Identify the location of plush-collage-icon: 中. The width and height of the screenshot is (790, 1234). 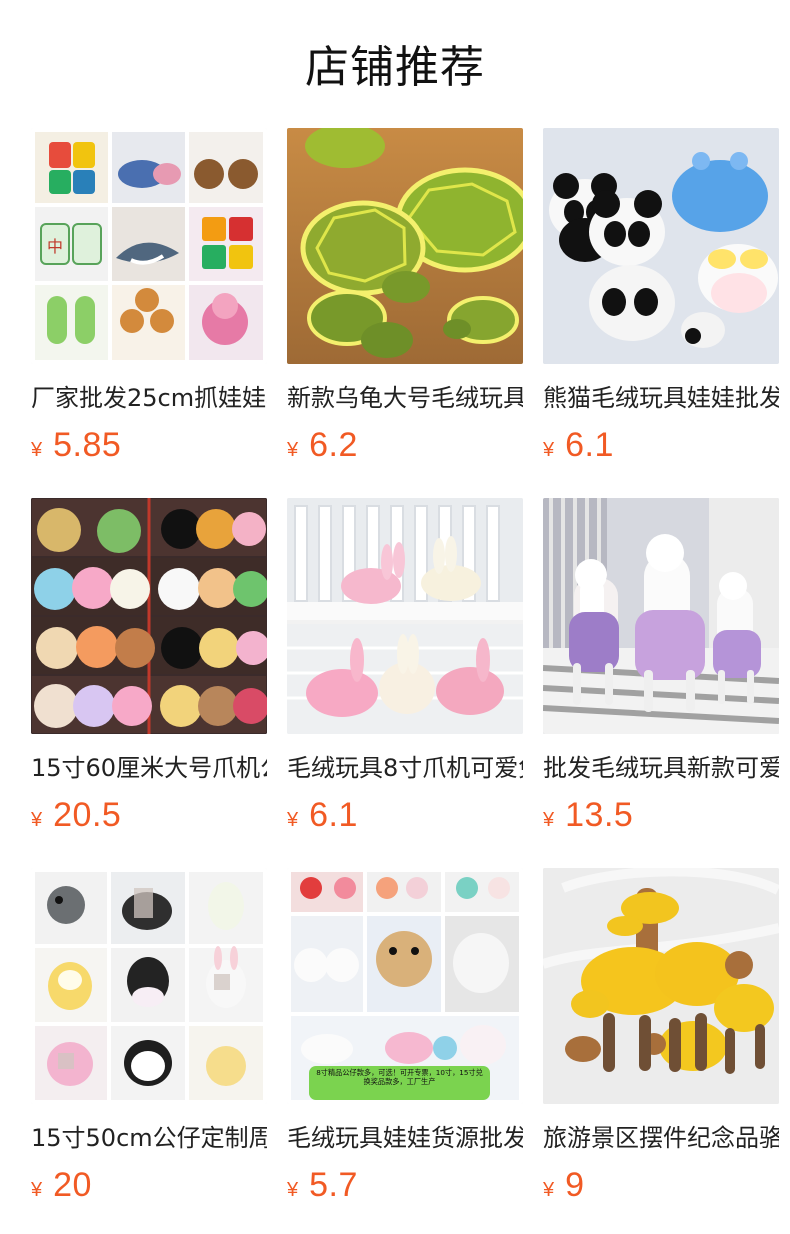
(149, 246).